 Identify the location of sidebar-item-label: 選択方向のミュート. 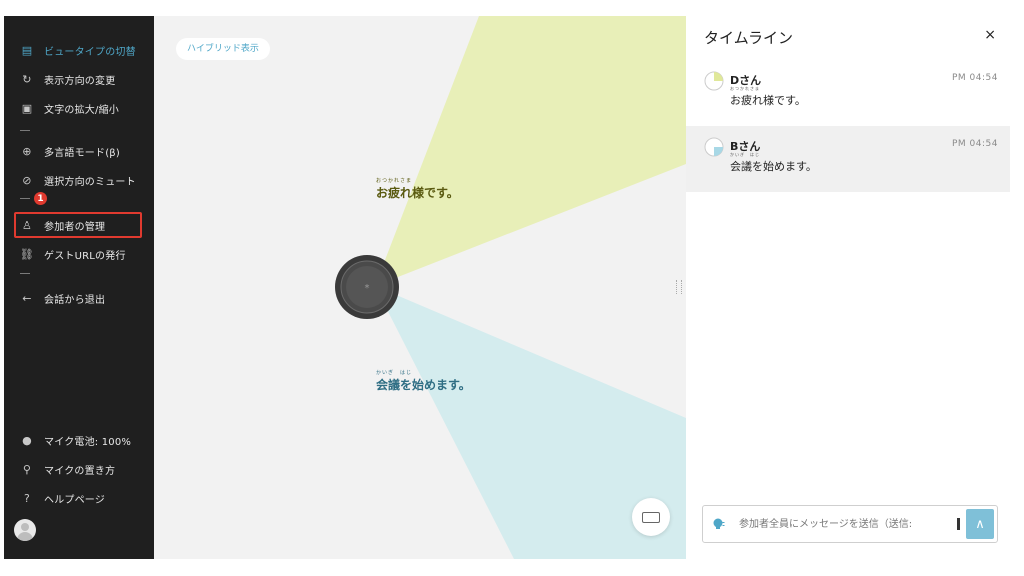
(90, 182).